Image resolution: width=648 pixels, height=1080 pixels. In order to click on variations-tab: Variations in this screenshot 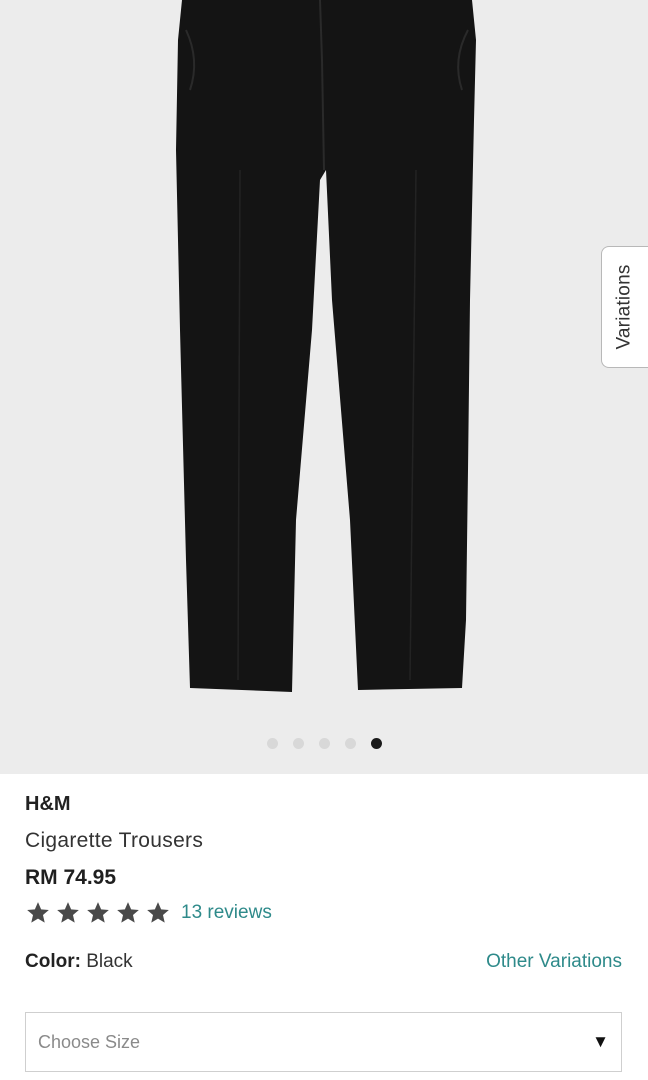, I will do `click(624, 307)`.